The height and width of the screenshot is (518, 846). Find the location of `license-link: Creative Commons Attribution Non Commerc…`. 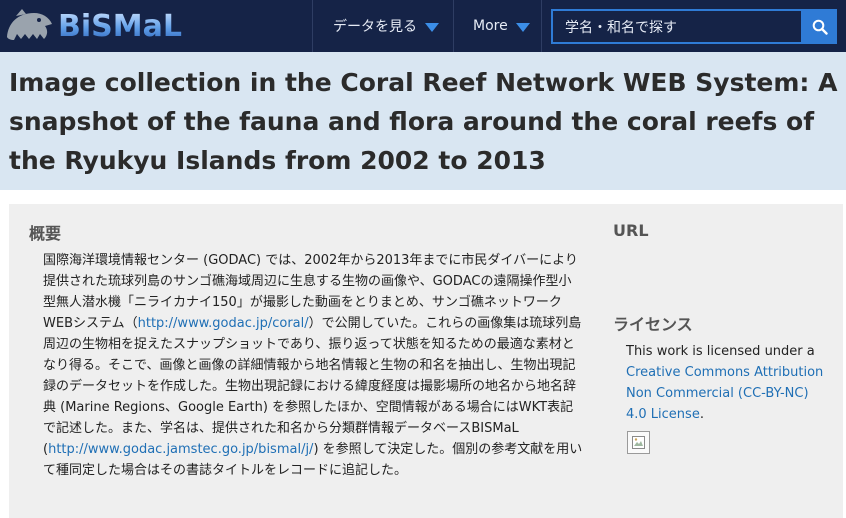

license-link: Creative Commons Attribution Non Commerc… is located at coordinates (724, 393).